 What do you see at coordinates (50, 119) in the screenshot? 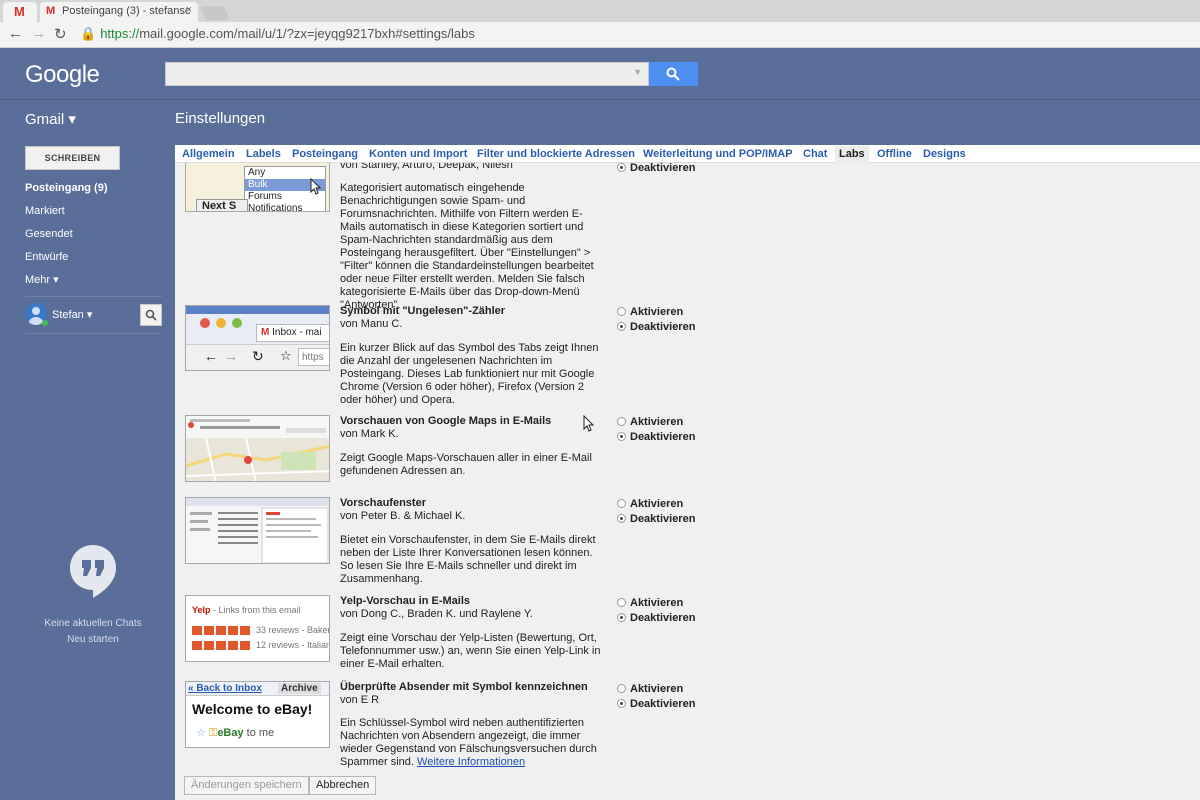
I see `gmail-menu: Gmail ▾` at bounding box center [50, 119].